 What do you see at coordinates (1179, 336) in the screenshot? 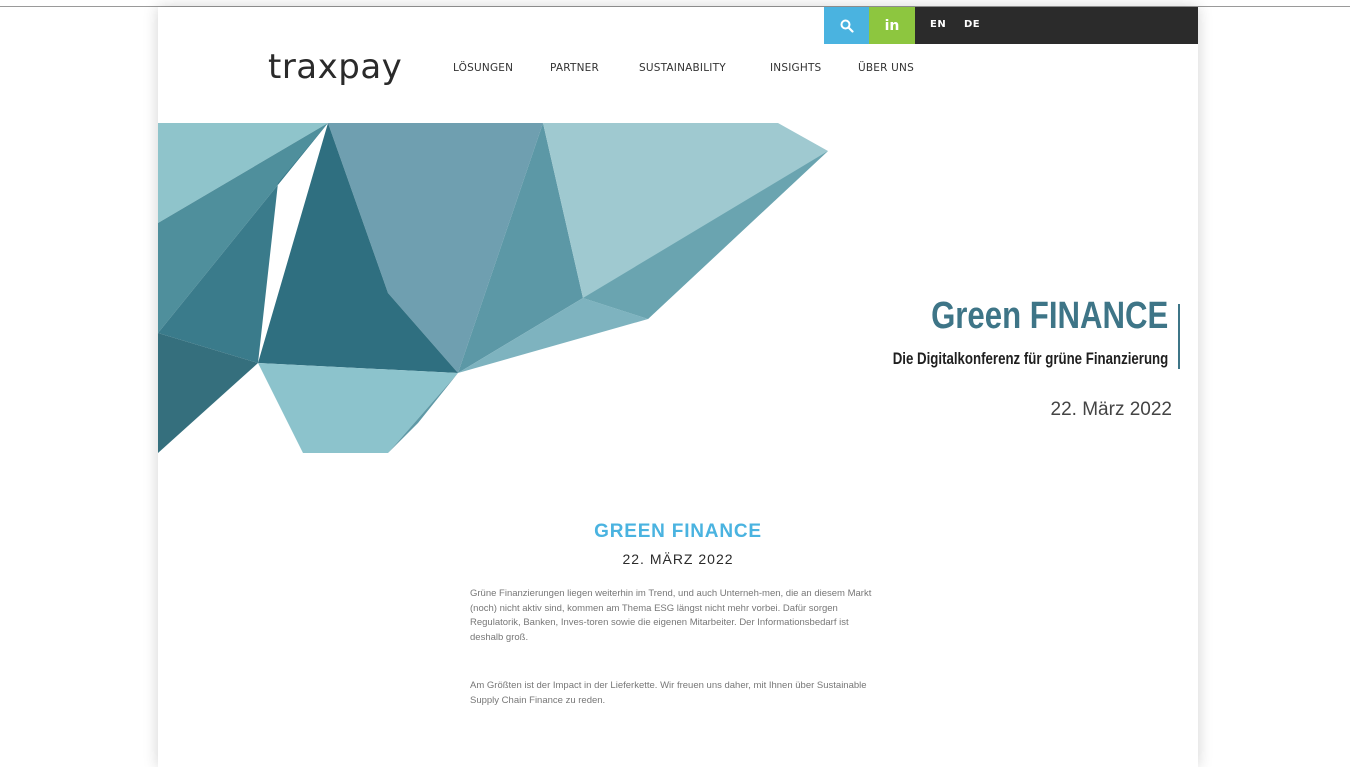
I see `hero-accent-bar` at bounding box center [1179, 336].